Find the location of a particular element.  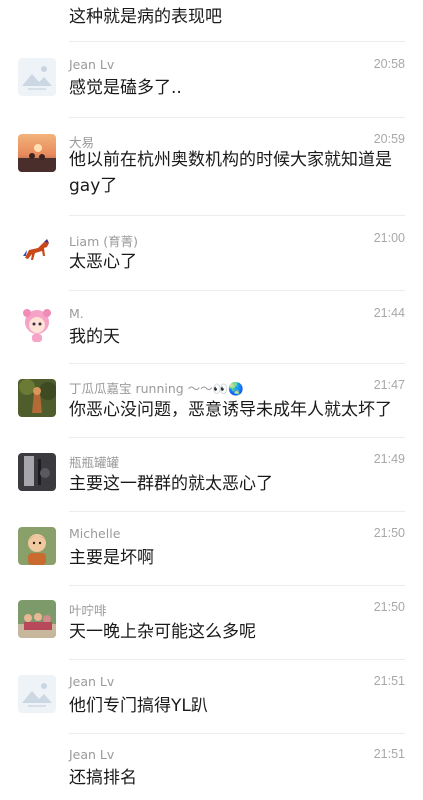

message-time: 20:59 is located at coordinates (389, 139).